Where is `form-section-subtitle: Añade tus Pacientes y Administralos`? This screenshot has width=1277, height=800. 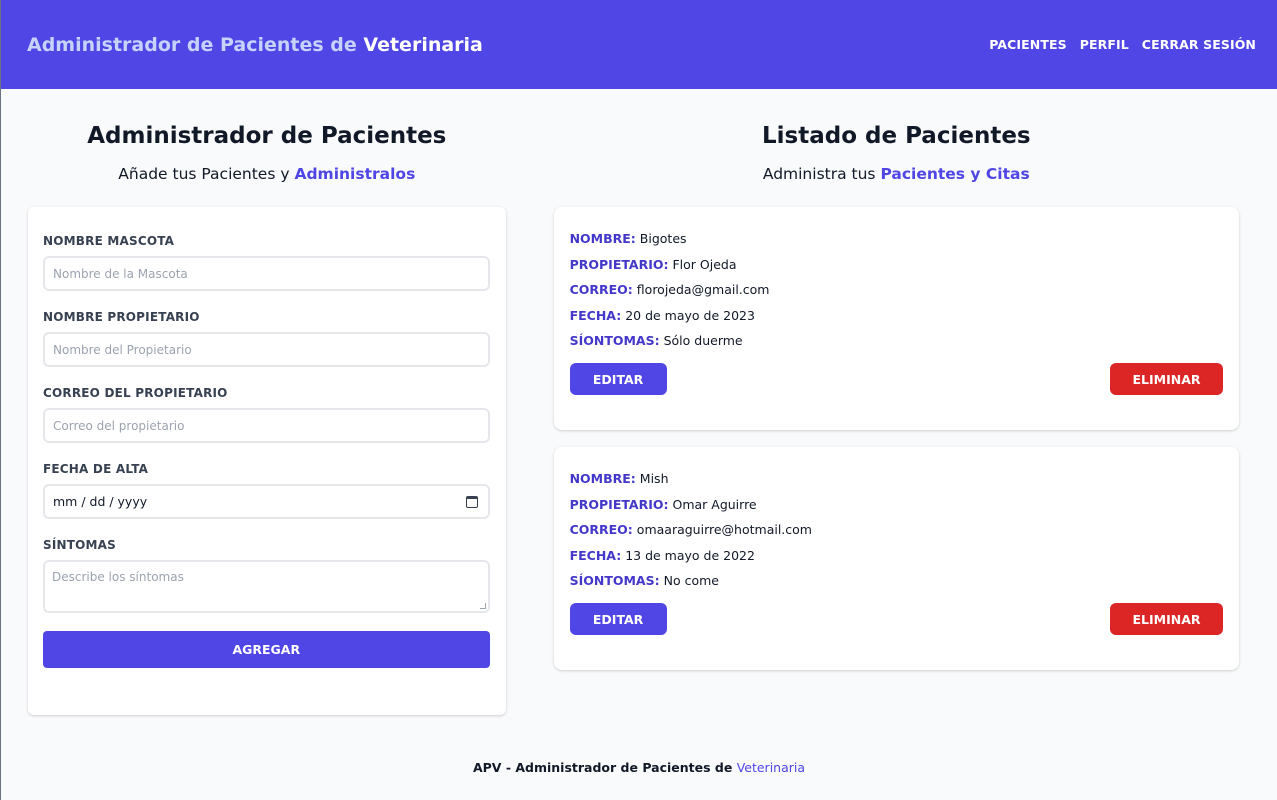 form-section-subtitle: Añade tus Pacientes y Administralos is located at coordinates (267, 174).